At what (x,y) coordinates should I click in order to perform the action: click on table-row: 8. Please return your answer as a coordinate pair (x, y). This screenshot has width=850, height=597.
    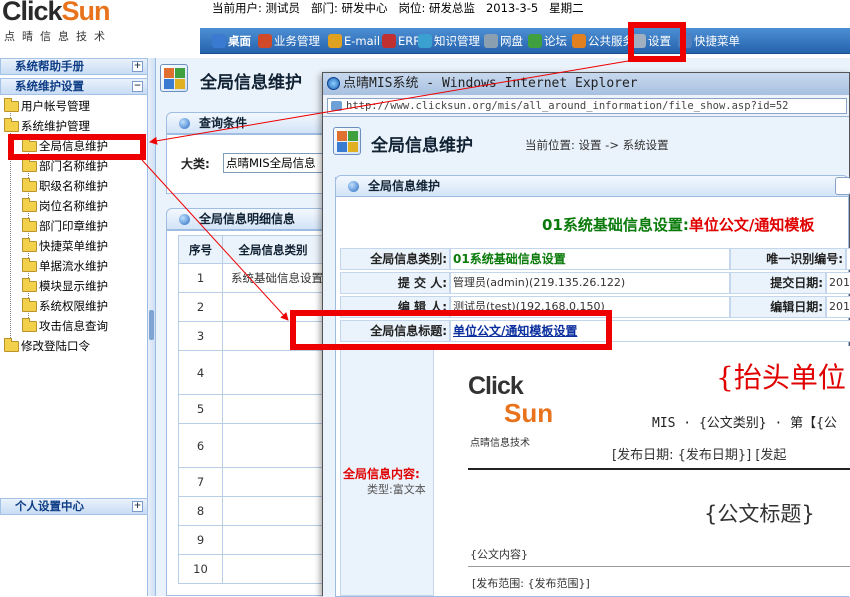
    Looking at the image, I should click on (251, 511).